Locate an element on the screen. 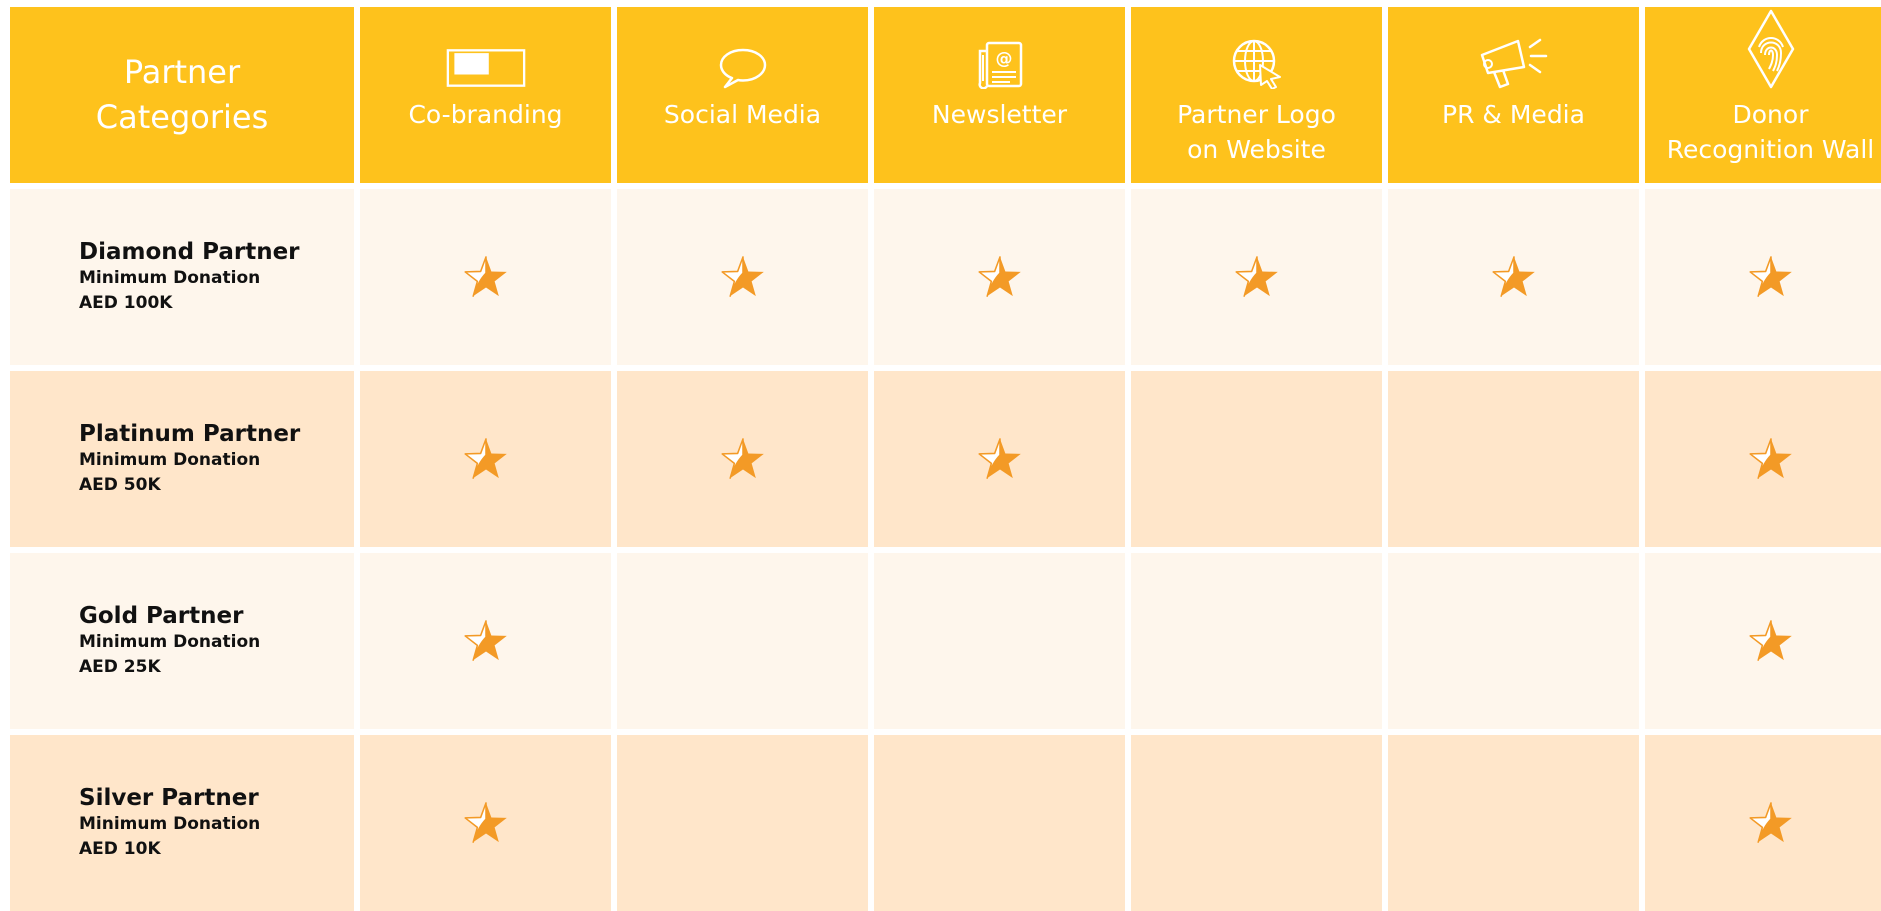 The width and height of the screenshot is (1881, 911). megaphone-icon is located at coordinates (1514, 62).